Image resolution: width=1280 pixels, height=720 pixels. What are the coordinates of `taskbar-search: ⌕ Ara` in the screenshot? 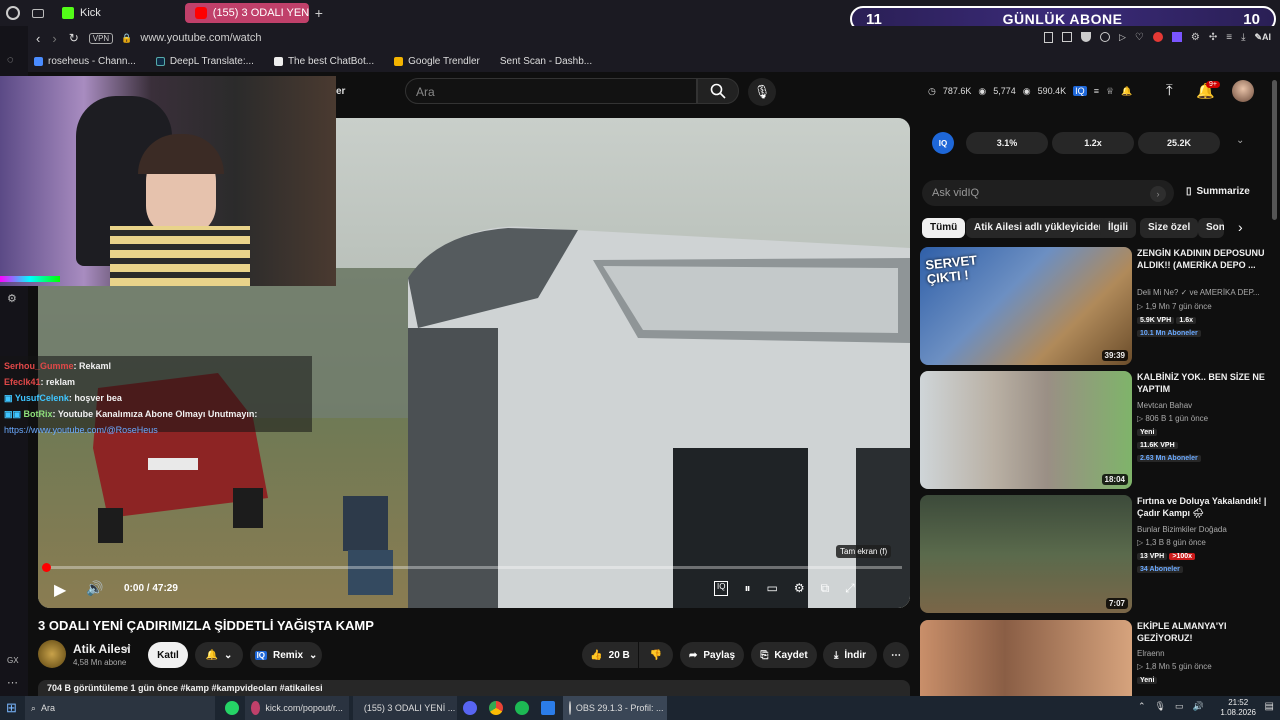 It's located at (119, 708).